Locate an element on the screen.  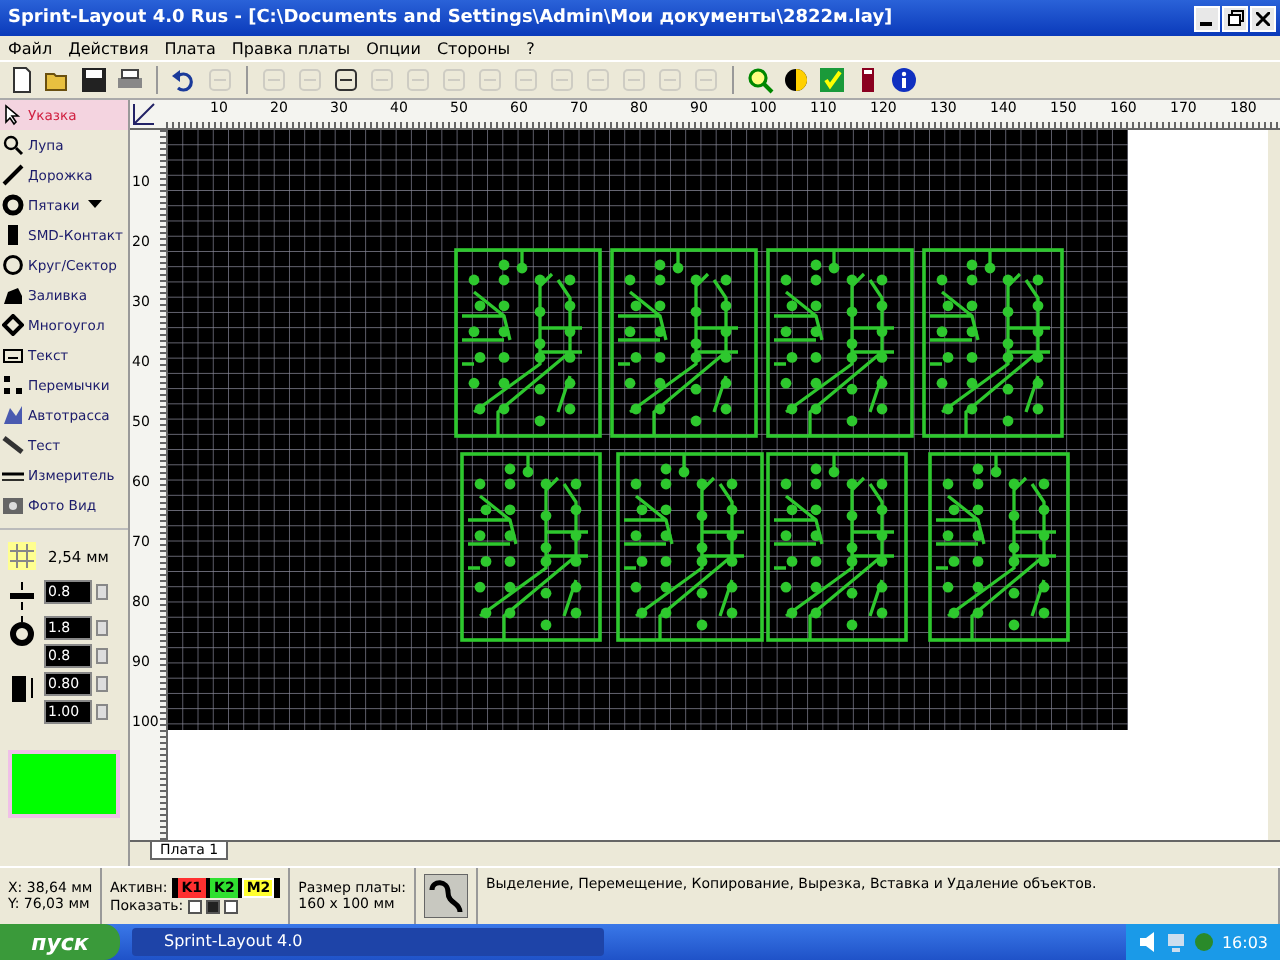
menu-item: ? is located at coordinates (530, 48).